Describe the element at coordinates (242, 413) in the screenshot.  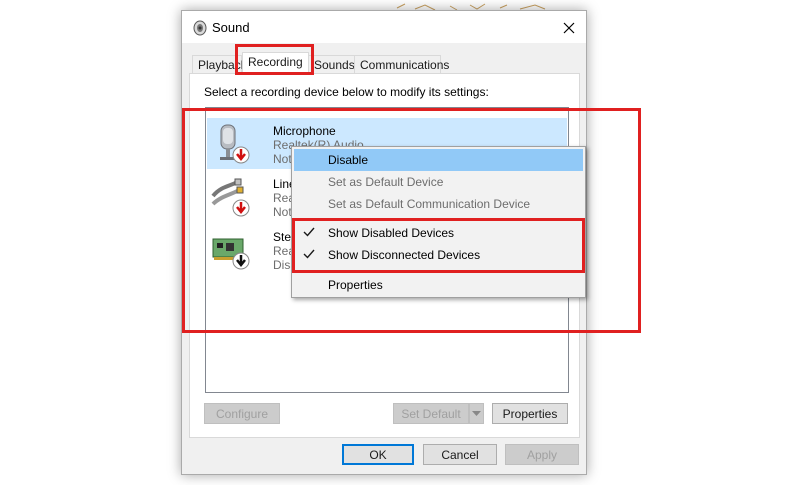
I see `configure-button: Configure` at that location.